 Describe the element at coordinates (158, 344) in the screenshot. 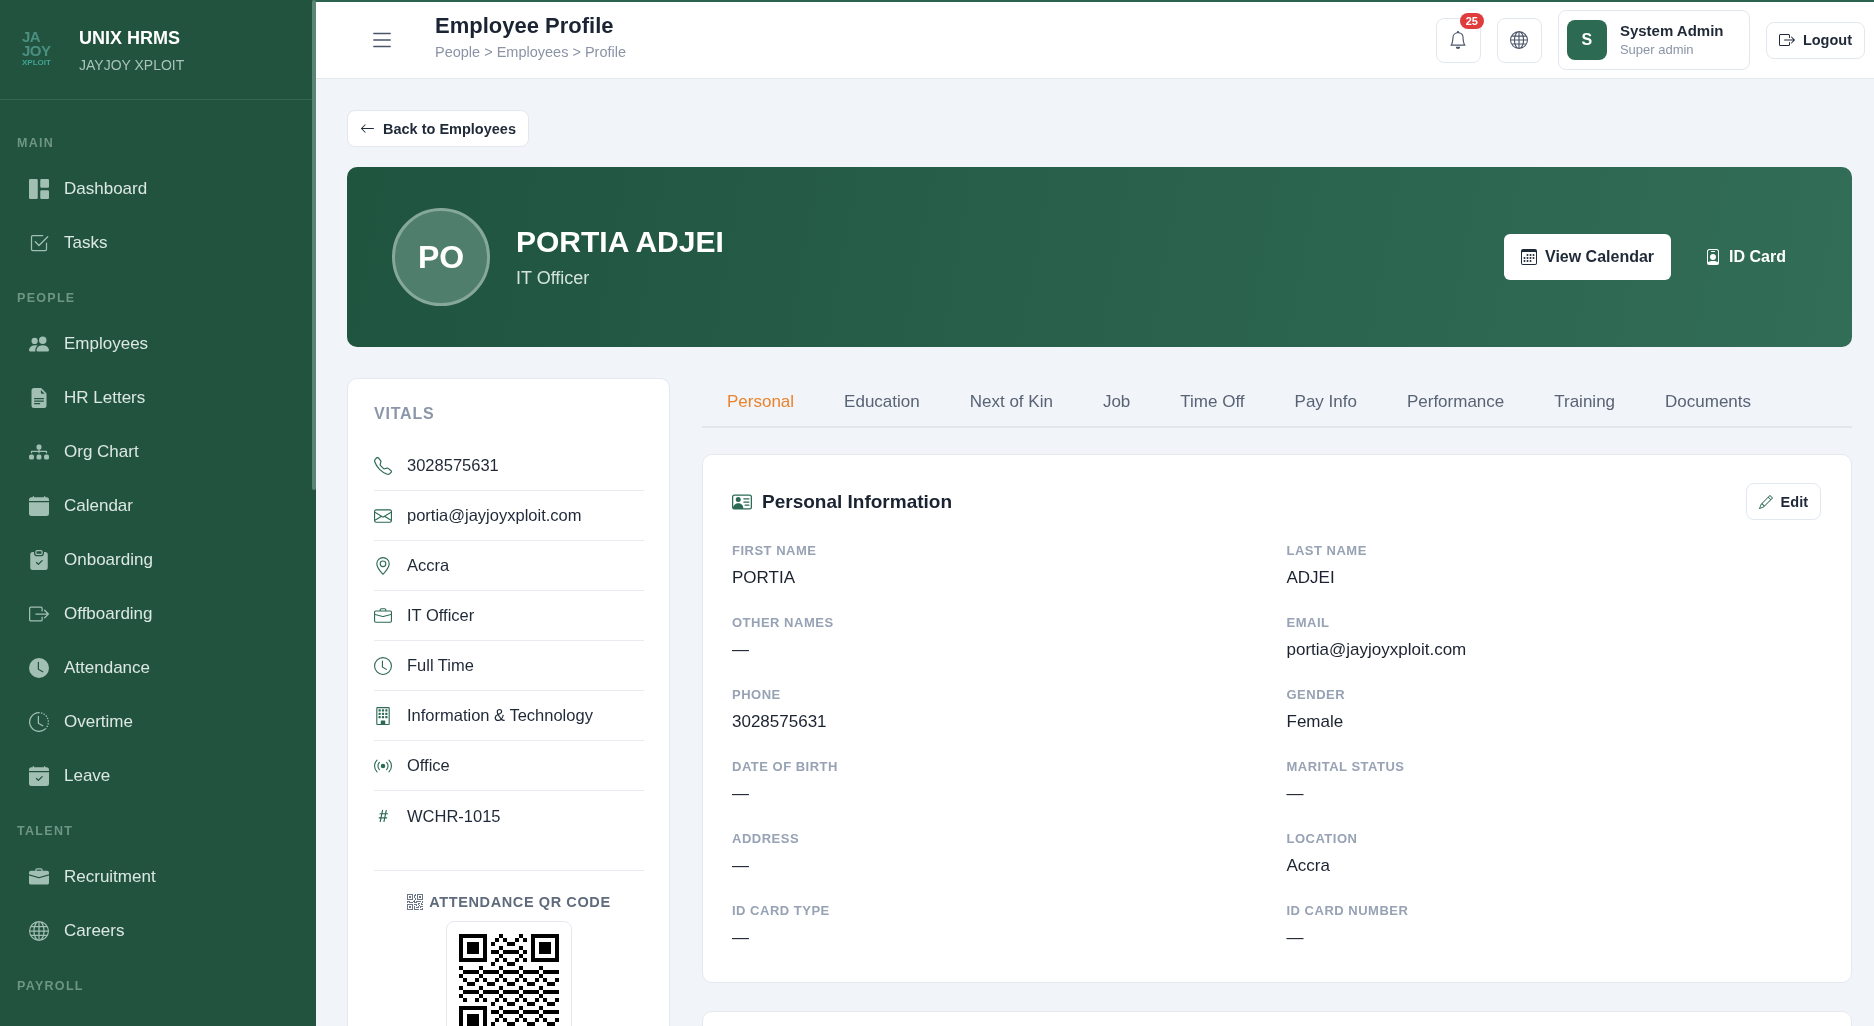

I see `nav-item: Employees` at that location.